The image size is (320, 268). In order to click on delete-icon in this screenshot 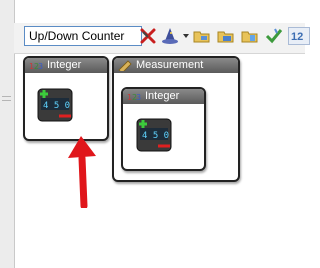, I will do `click(148, 36)`.